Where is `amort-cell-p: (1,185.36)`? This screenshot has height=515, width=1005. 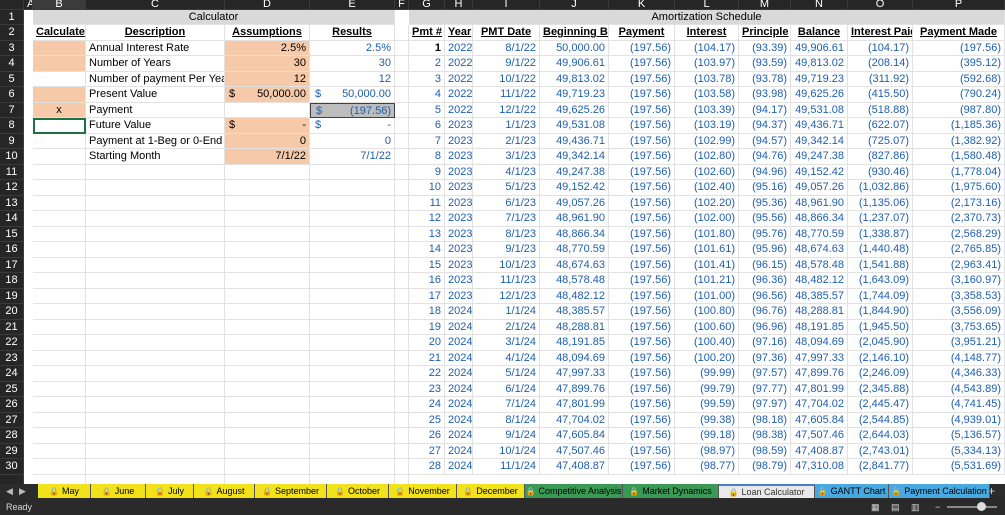 amort-cell-p: (1,185.36) is located at coordinates (959, 126).